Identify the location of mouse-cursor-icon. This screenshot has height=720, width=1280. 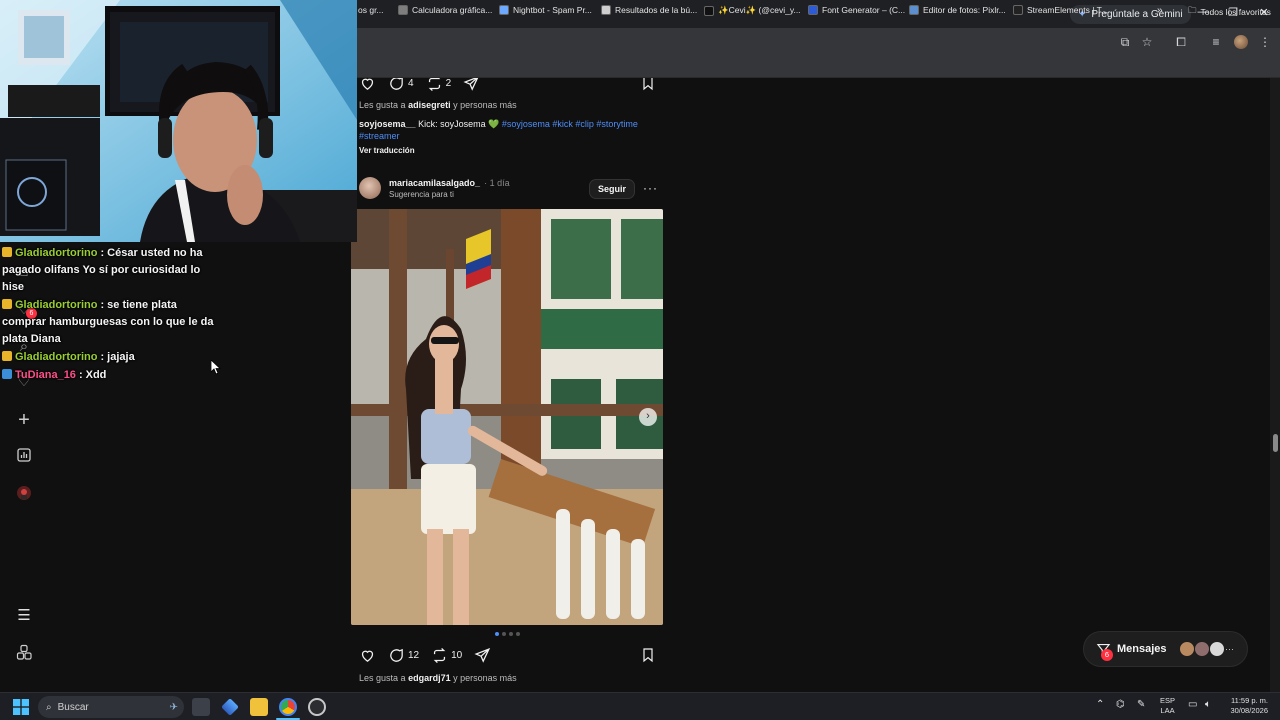
(216, 367).